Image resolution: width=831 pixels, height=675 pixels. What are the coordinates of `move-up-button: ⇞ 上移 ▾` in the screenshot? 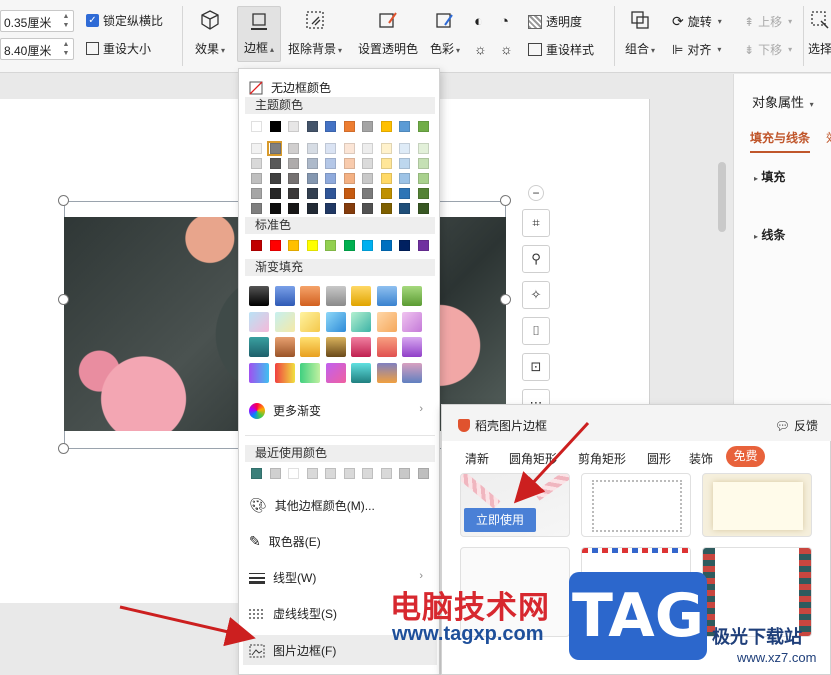 It's located at (768, 21).